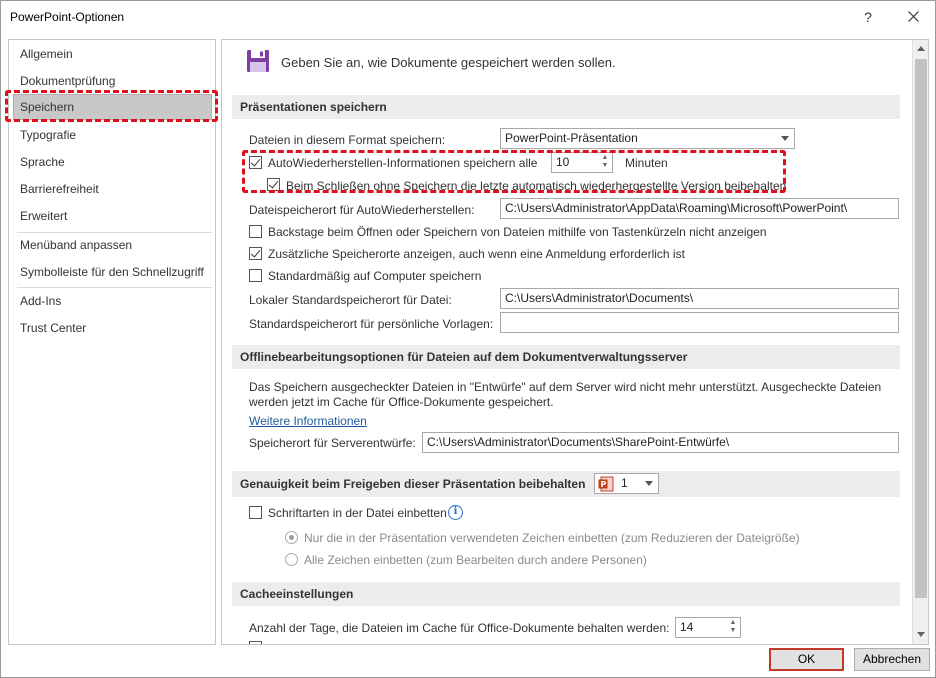 This screenshot has height=678, width=936. Describe the element at coordinates (708, 627) in the screenshot. I see `cache-days-stepper: 14 ▲ ▼` at that location.